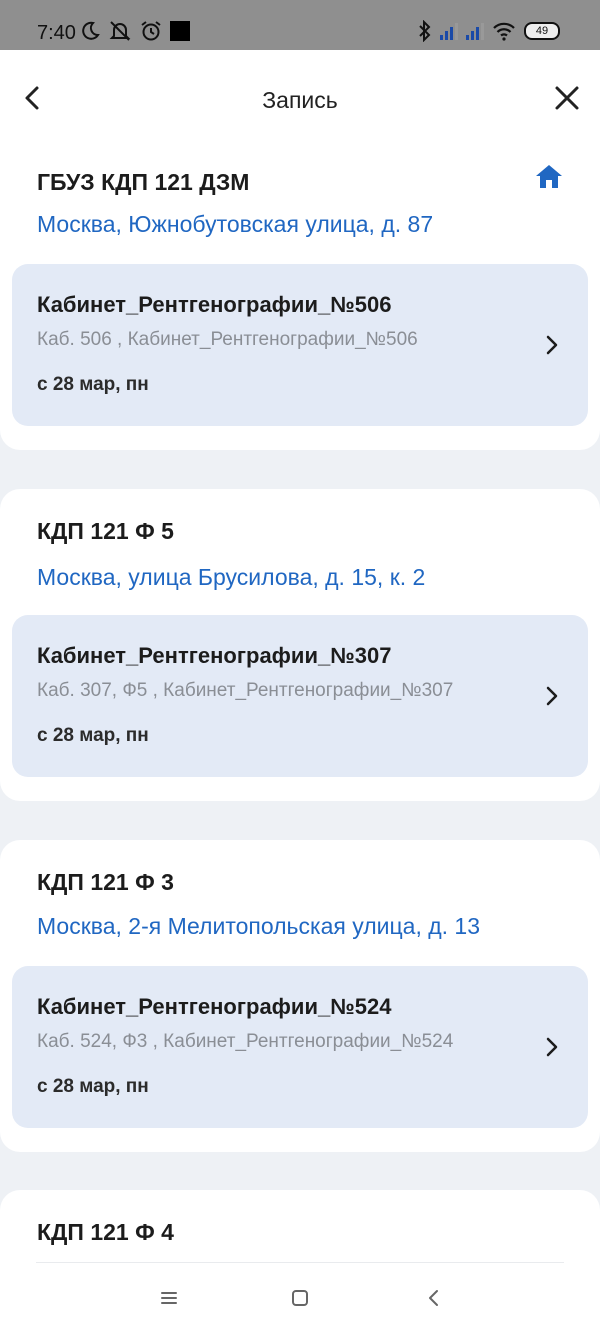 The height and width of the screenshot is (1332, 600). I want to click on room-subtitle: Каб. 506 , Кабинет_Рентгенографии_№506, so click(227, 339).